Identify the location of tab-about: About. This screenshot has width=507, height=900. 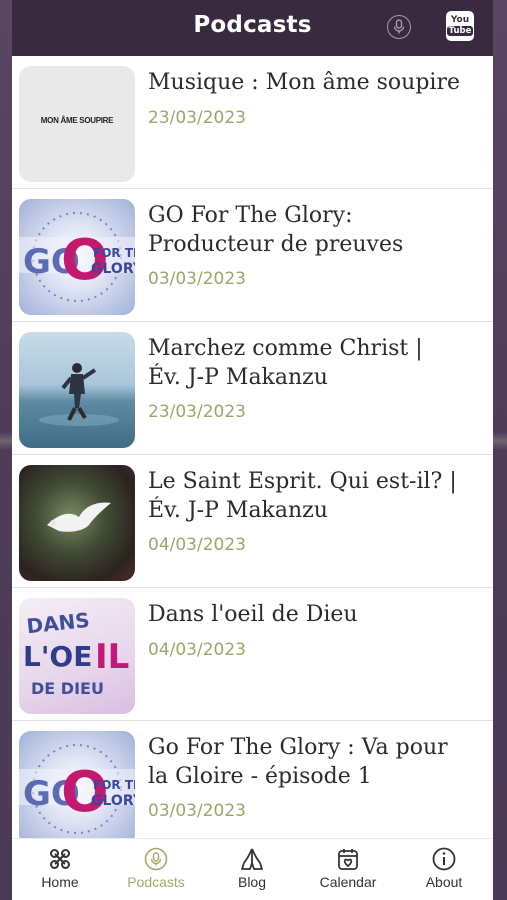
(444, 868).